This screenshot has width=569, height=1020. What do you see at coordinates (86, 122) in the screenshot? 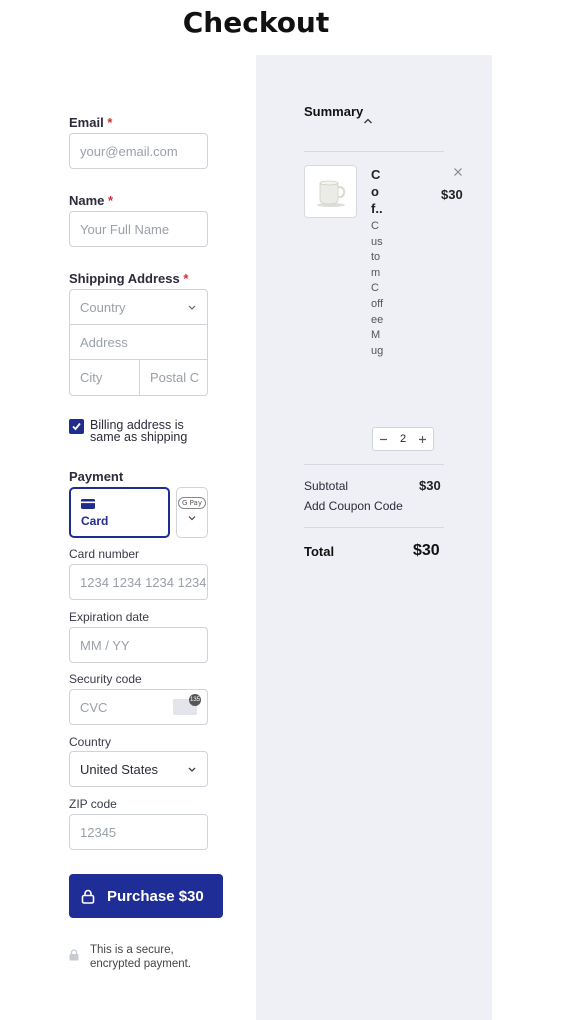
I see `email-label-text: Email` at bounding box center [86, 122].